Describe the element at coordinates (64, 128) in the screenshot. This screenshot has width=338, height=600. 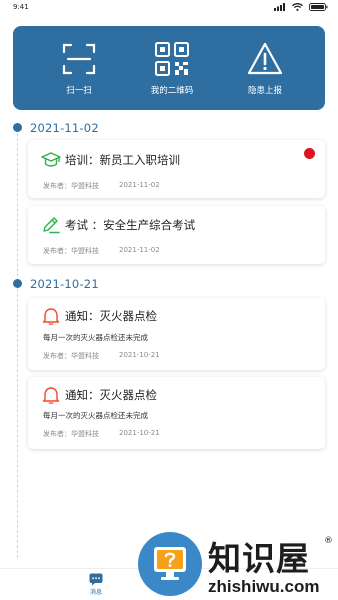
I see `date-group-label: 2021-11-02` at that location.